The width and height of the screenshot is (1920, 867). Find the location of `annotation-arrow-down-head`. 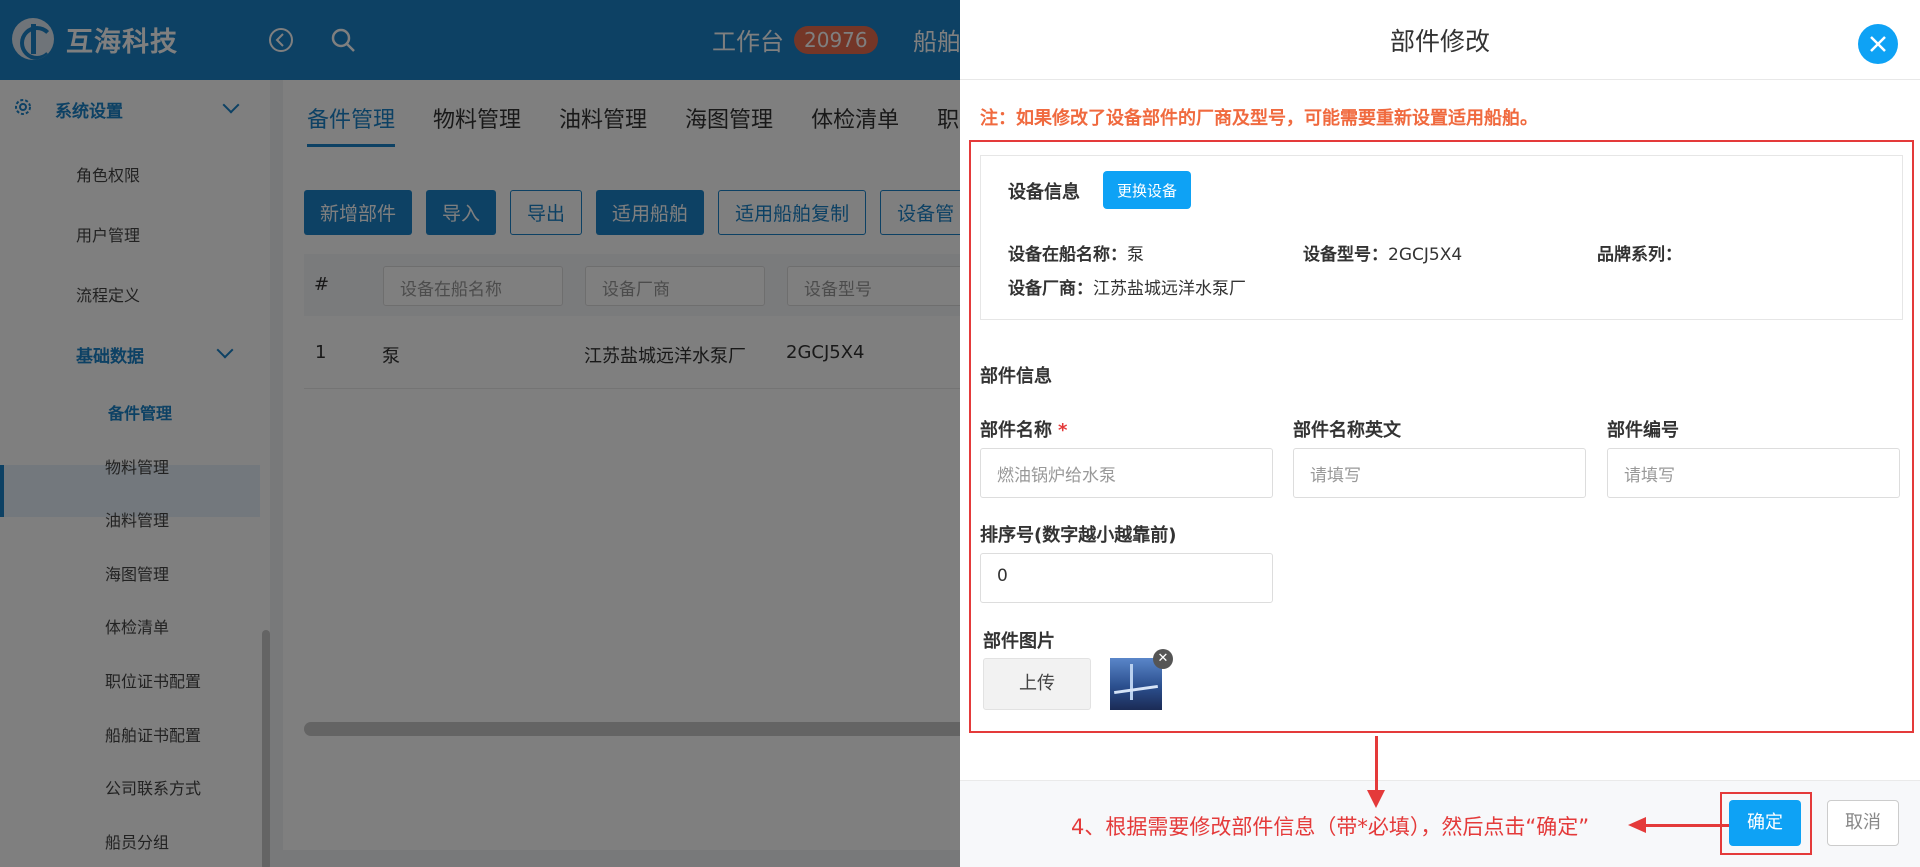

annotation-arrow-down-head is located at coordinates (1376, 799).